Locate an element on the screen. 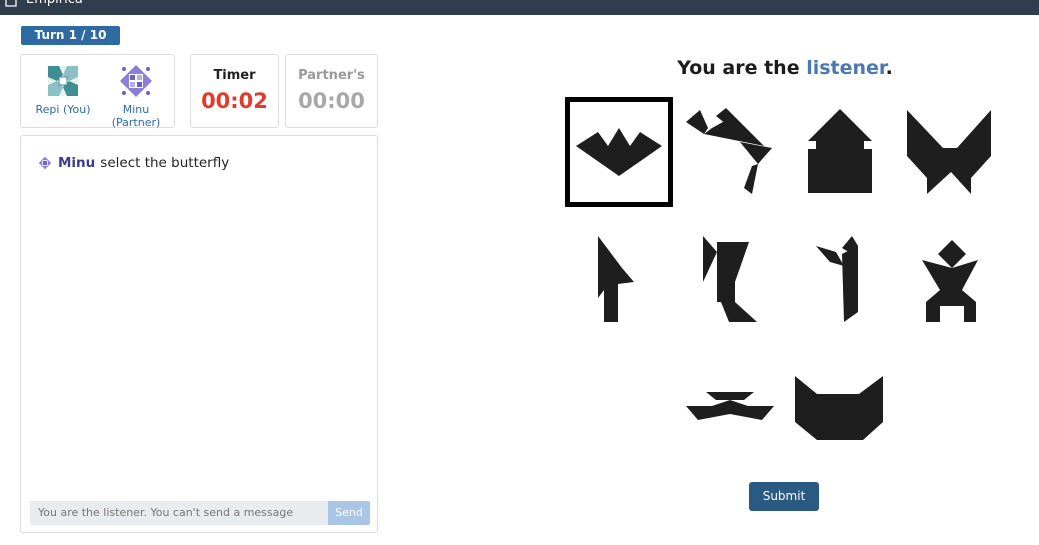  bird-left-tangram-icon is located at coordinates (616, 279).